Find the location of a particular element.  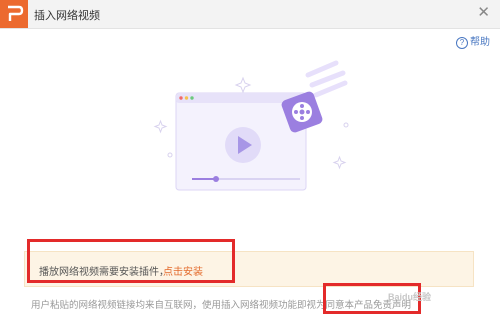

watermark-text: Baidu经验 is located at coordinates (410, 297).